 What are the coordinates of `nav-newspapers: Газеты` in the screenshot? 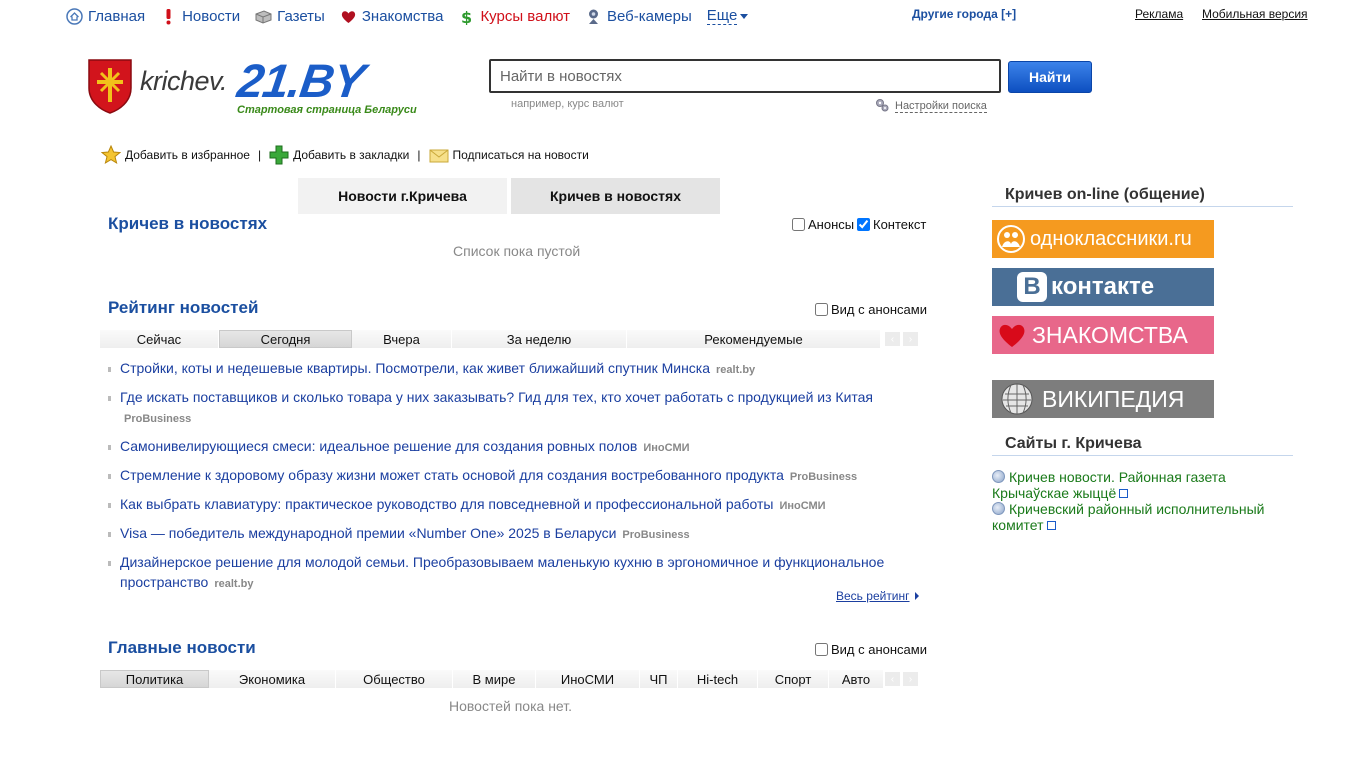 It's located at (290, 16).